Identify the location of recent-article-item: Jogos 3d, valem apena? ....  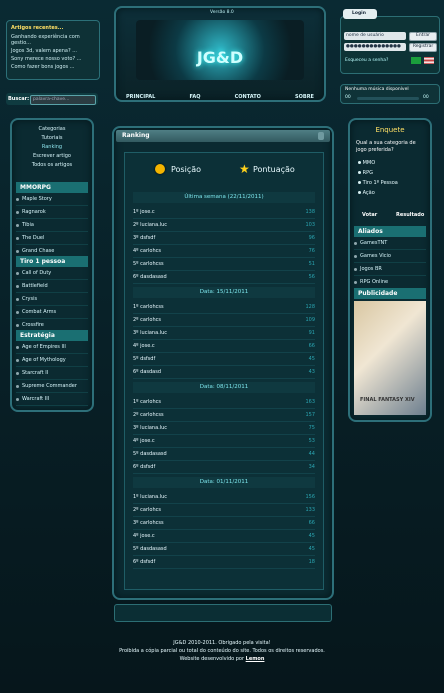
(53, 51).